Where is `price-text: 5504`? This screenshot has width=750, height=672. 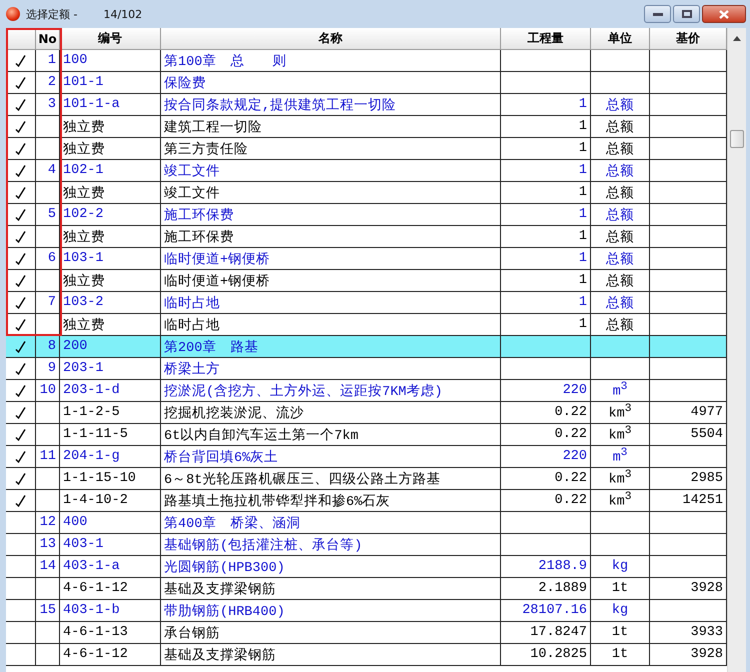
price-text: 5504 is located at coordinates (706, 434).